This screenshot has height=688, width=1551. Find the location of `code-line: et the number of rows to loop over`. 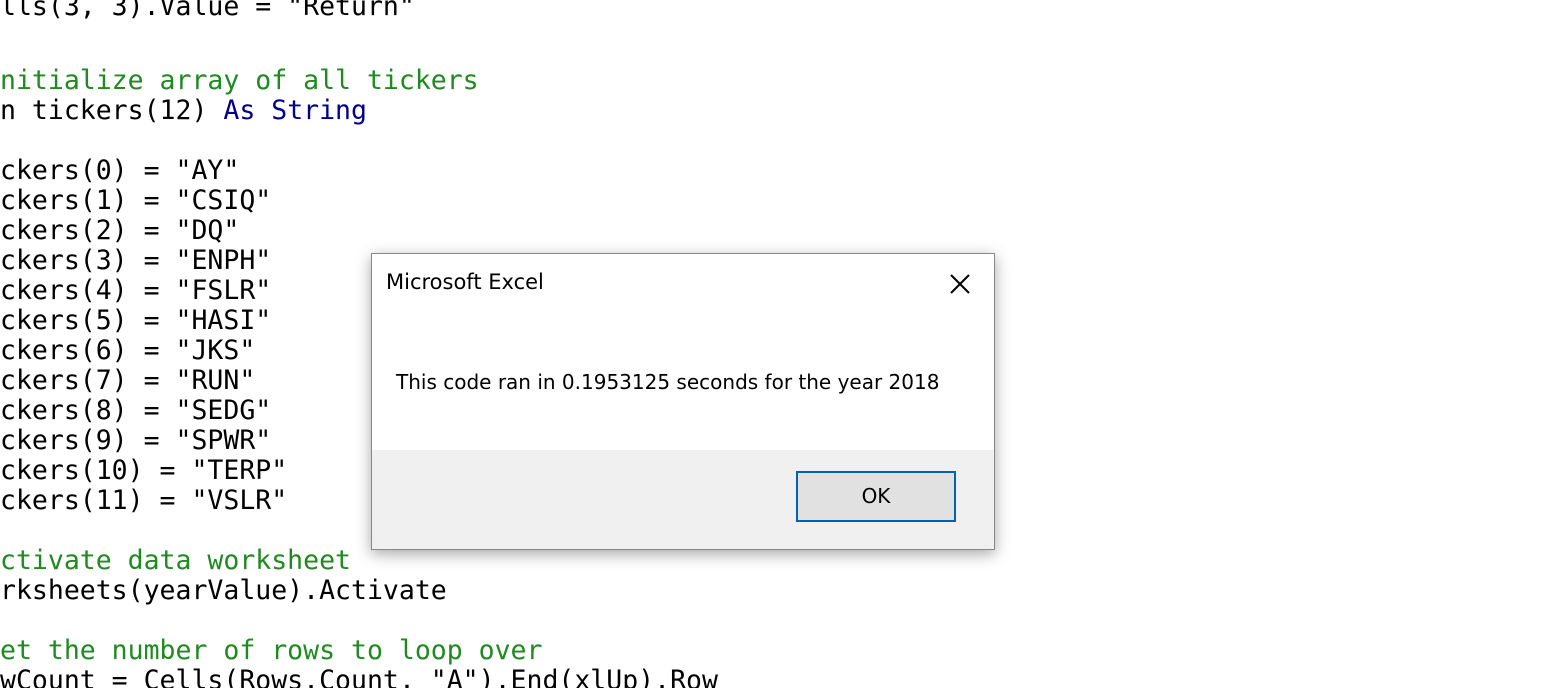

code-line: et the number of rows to loop over is located at coordinates (271, 651).